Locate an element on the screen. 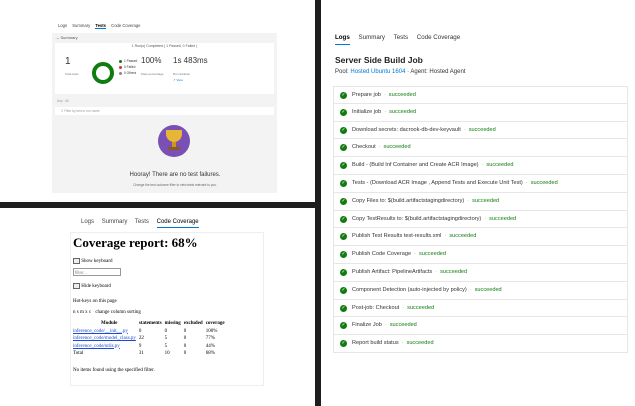 The height and width of the screenshot is (406, 635). job-step-row: ✓ Checkout · succeeded is located at coordinates (480, 148).